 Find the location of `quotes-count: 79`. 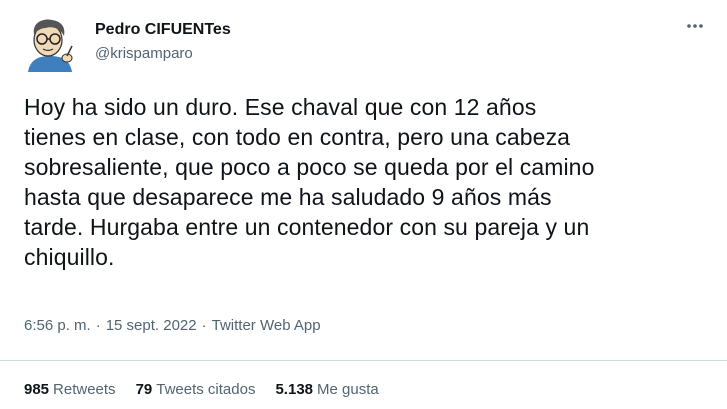

quotes-count: 79 is located at coordinates (144, 389).